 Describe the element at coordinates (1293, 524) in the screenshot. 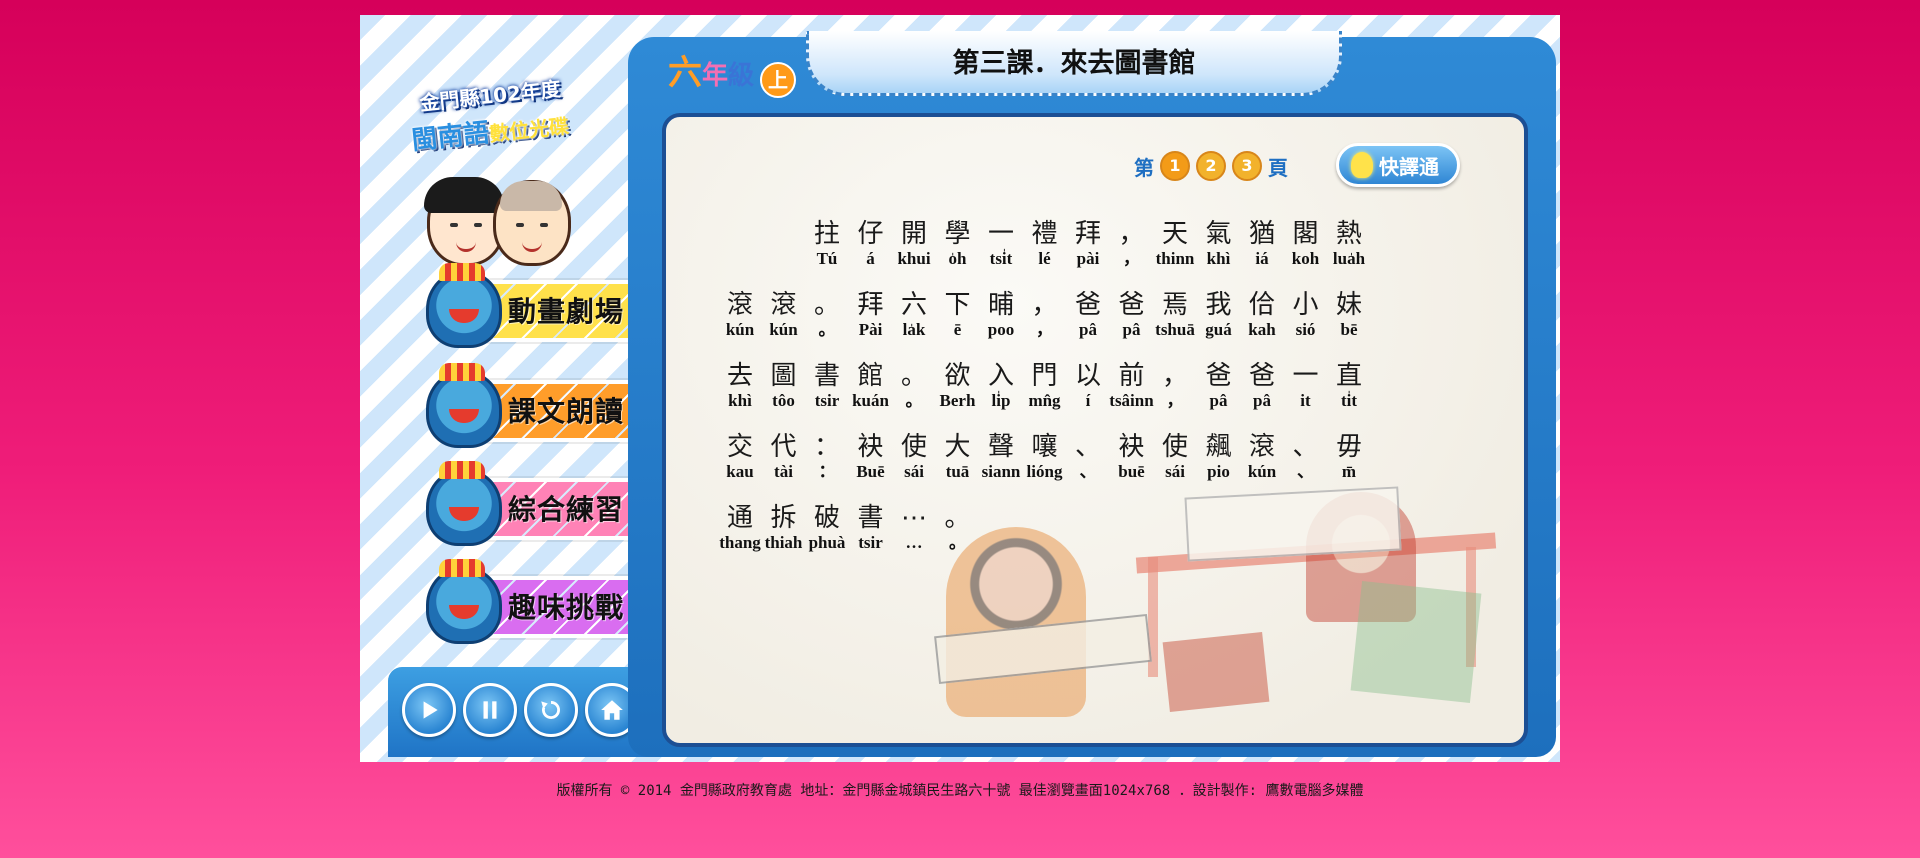

I see `illustration-open-book` at that location.